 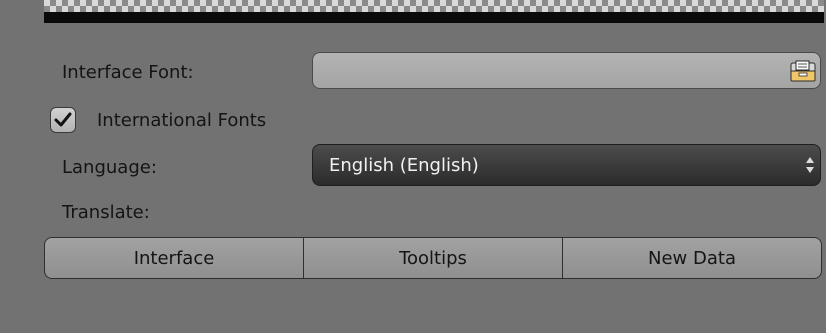 What do you see at coordinates (109, 167) in the screenshot?
I see `language-label: Language:` at bounding box center [109, 167].